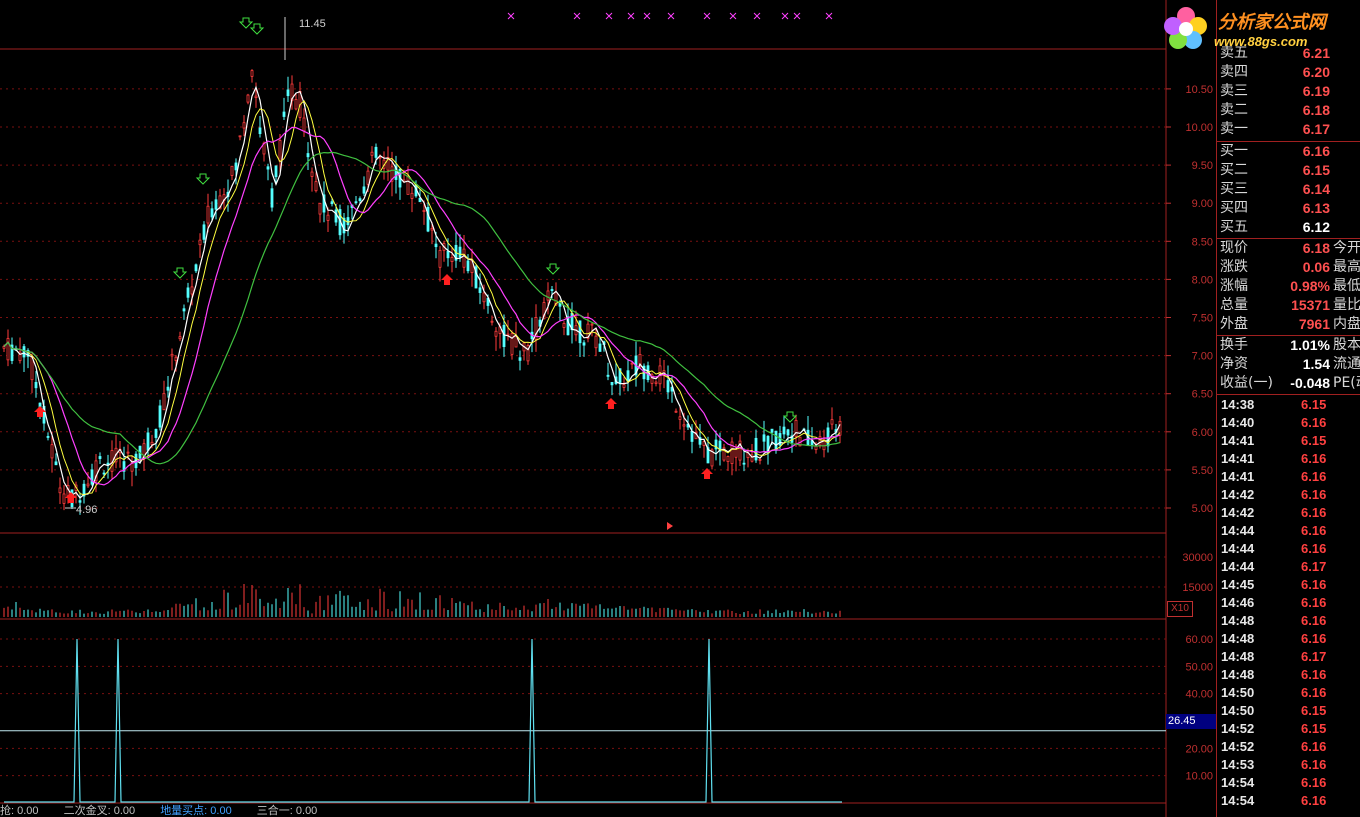 Image resolution: width=1360 pixels, height=817 pixels. What do you see at coordinates (19, 811) in the screenshot?
I see `indicator-legend-item: 抢: 0.00` at bounding box center [19, 811].